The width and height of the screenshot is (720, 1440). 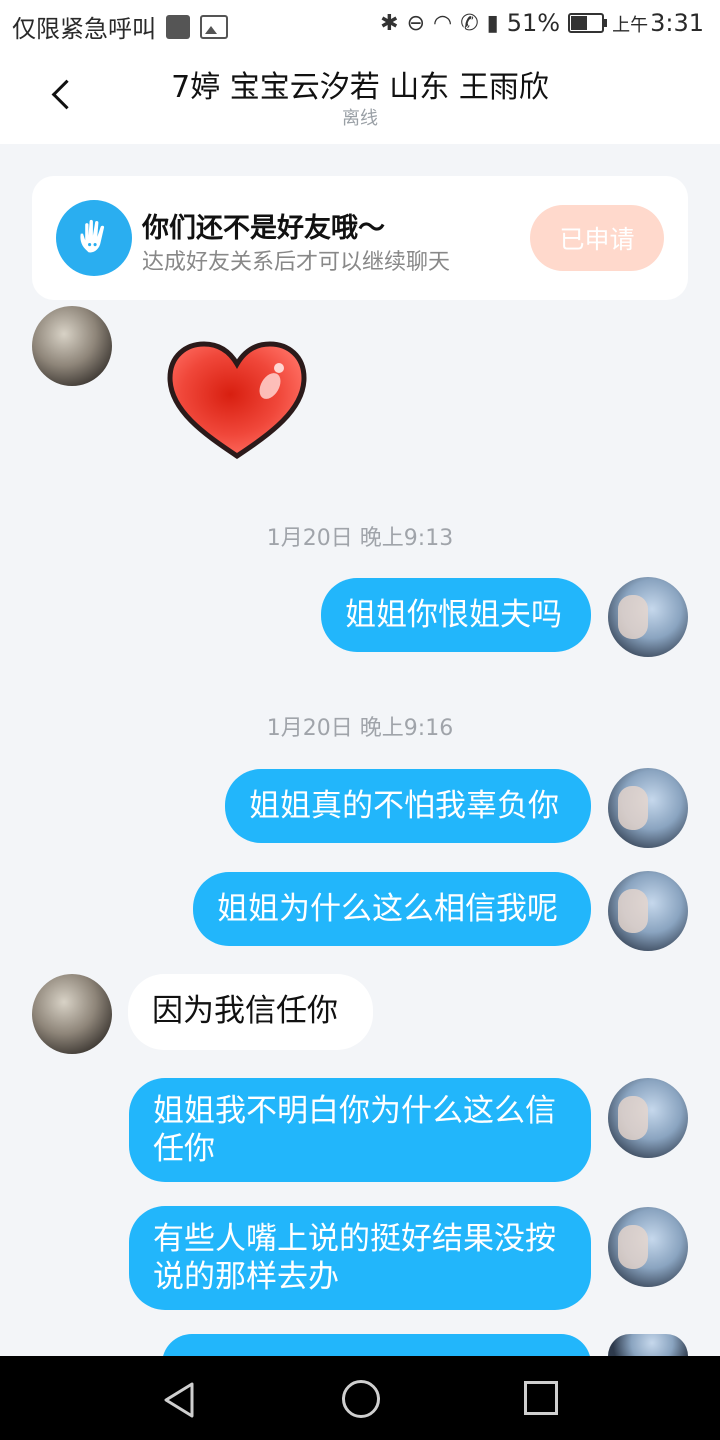 What do you see at coordinates (214, 26) in the screenshot?
I see `gallery-icon` at bounding box center [214, 26].